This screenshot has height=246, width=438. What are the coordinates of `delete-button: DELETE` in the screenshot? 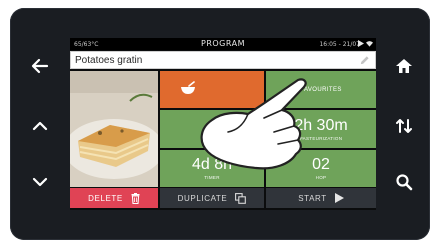 It's located at (114, 198).